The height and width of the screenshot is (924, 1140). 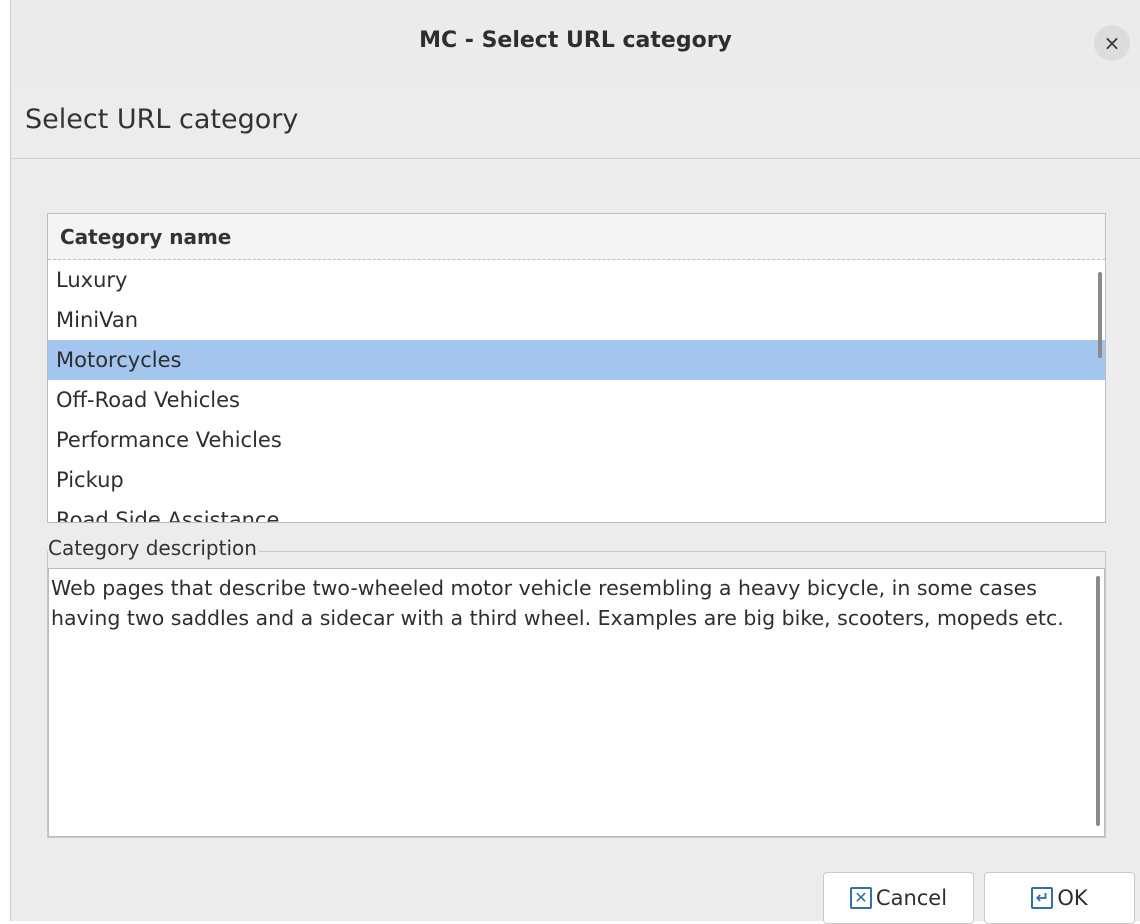 What do you see at coordinates (571, 480) in the screenshot?
I see `list-item: Pickup` at bounding box center [571, 480].